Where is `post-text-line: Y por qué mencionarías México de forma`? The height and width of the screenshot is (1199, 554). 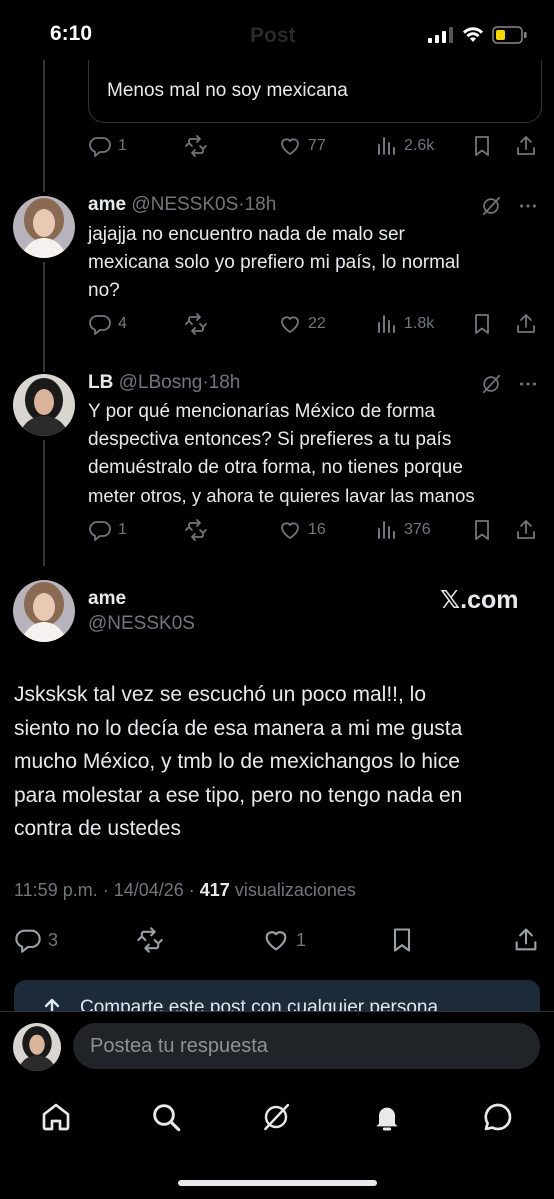 post-text-line: Y por qué mencionarías México de forma is located at coordinates (262, 411).